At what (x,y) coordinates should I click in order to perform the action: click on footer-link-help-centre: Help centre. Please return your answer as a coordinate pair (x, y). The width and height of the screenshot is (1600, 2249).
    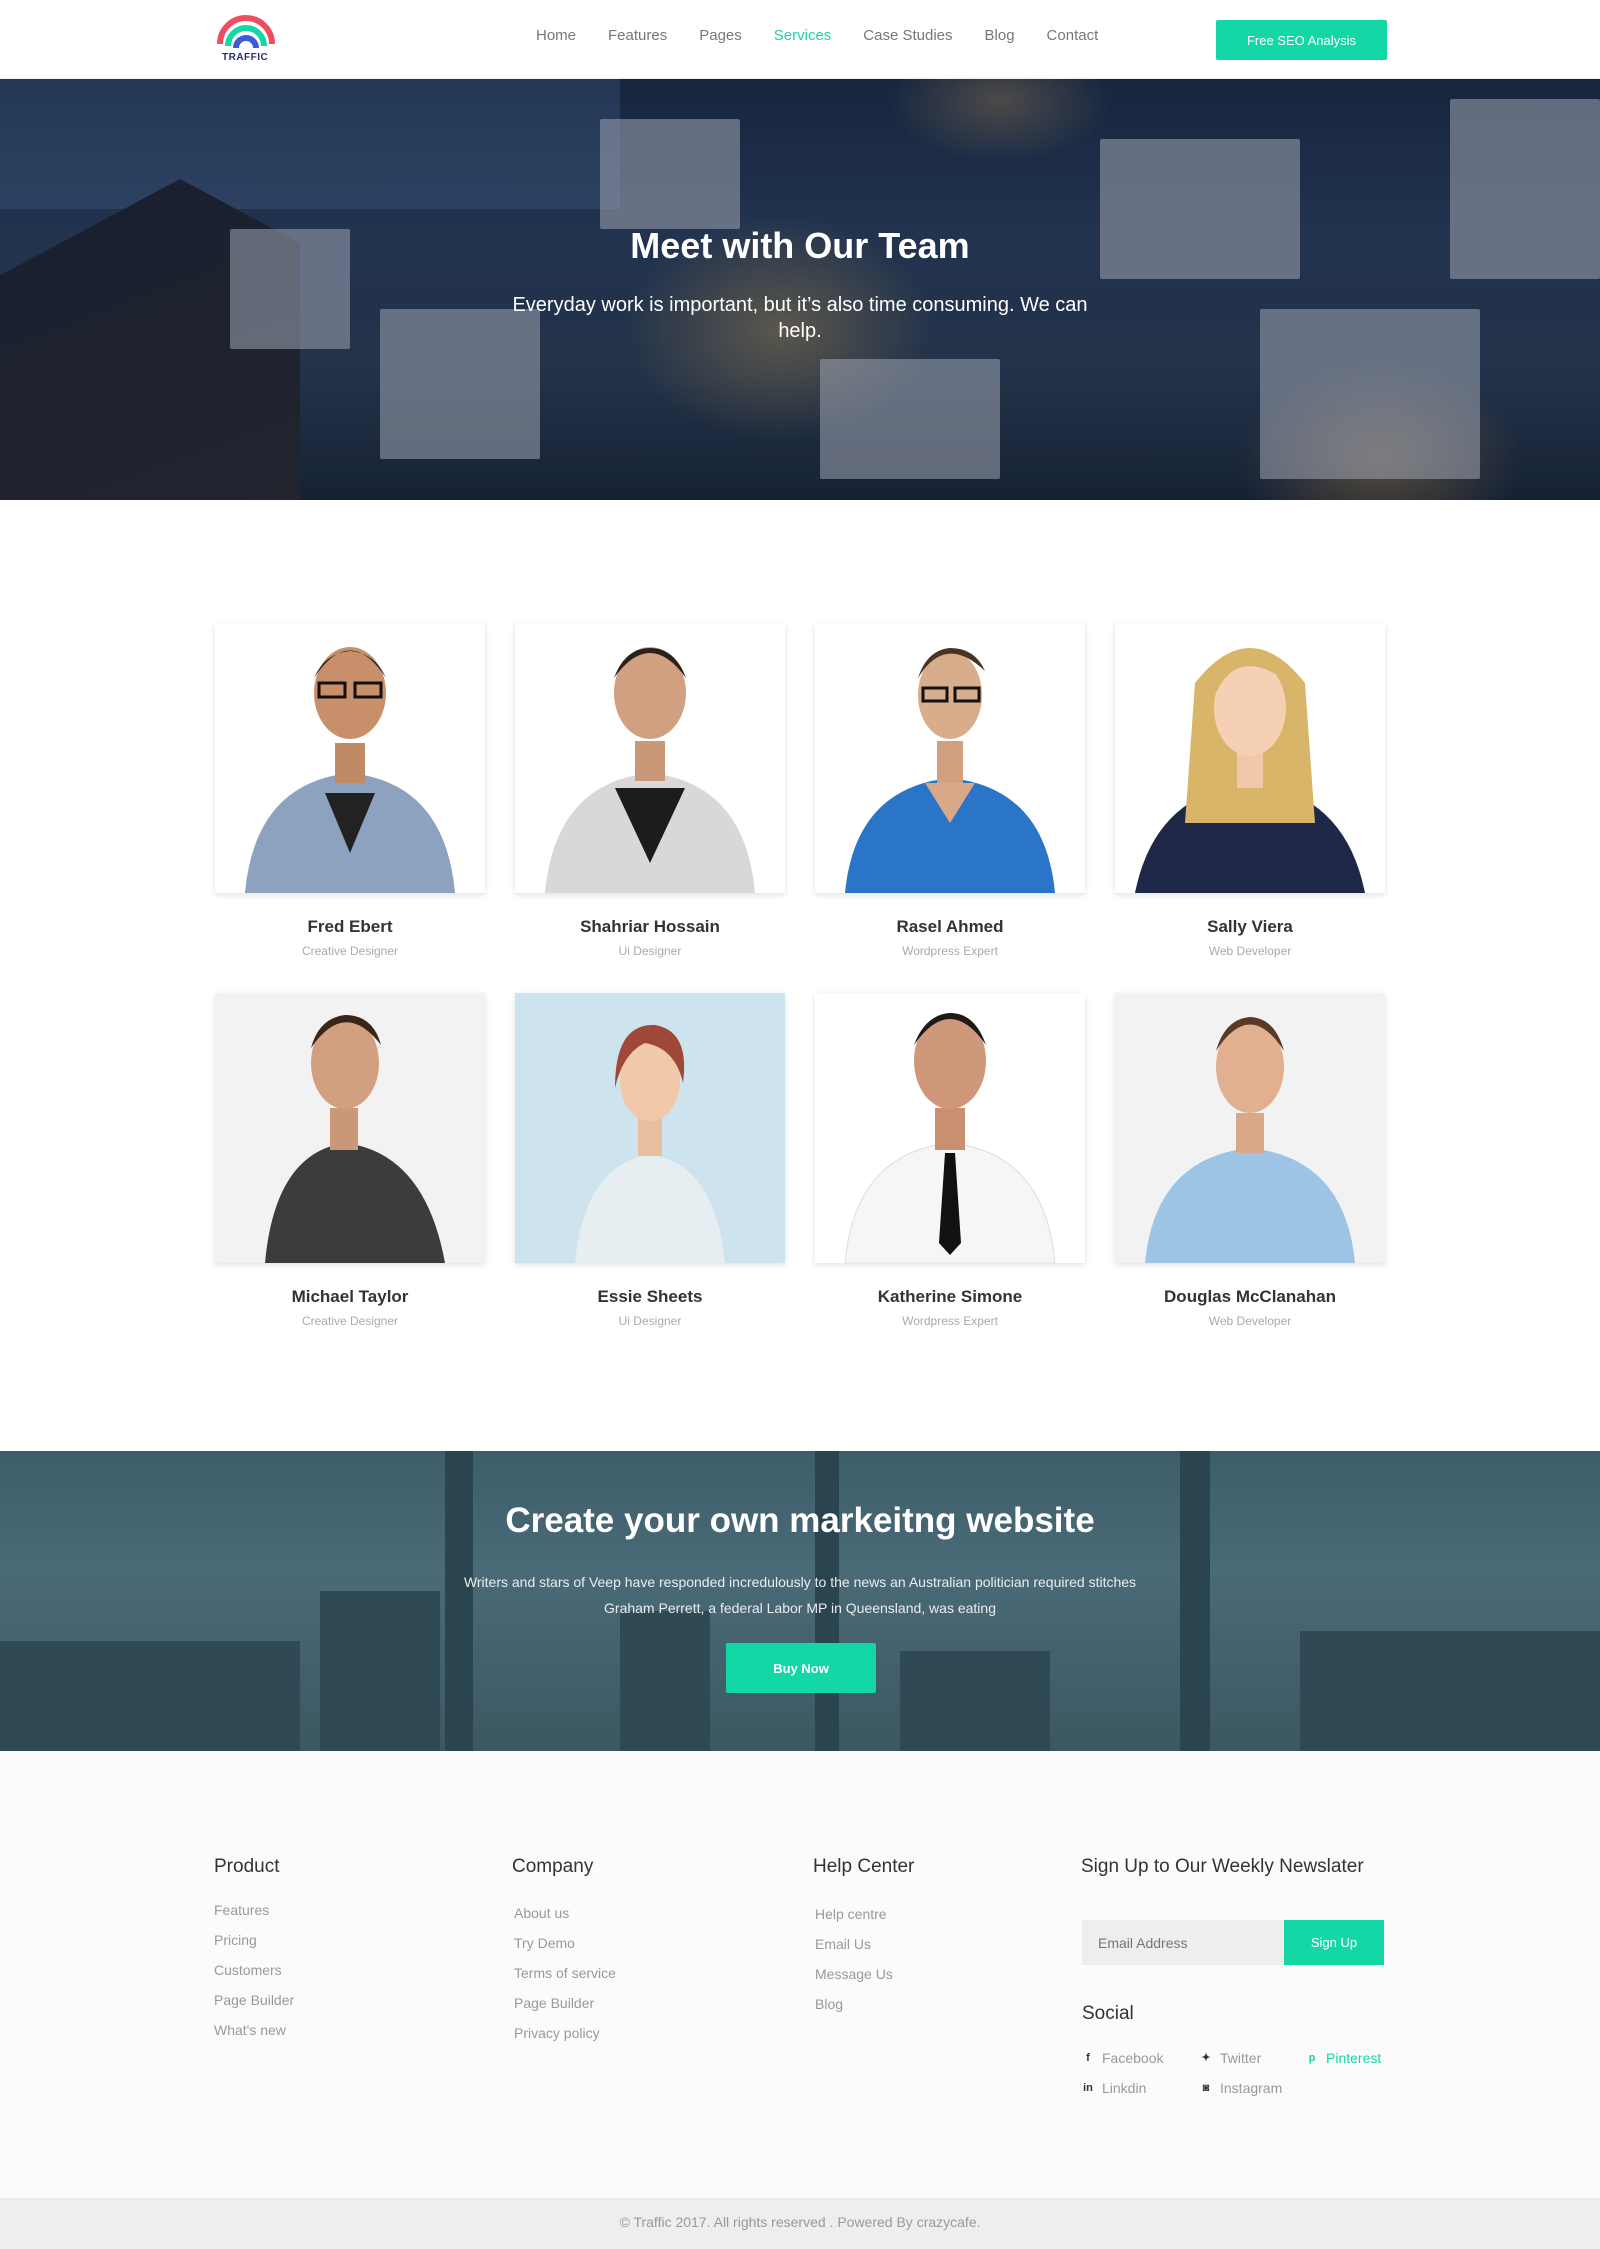
    Looking at the image, I should click on (851, 1914).